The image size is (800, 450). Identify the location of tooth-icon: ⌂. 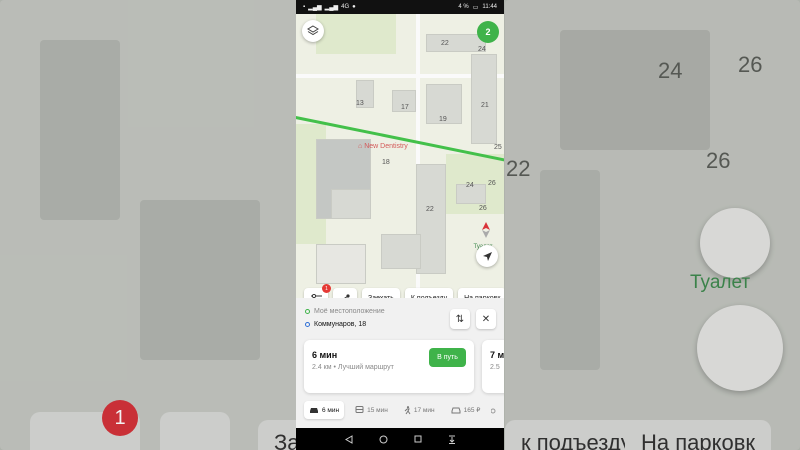
(360, 146).